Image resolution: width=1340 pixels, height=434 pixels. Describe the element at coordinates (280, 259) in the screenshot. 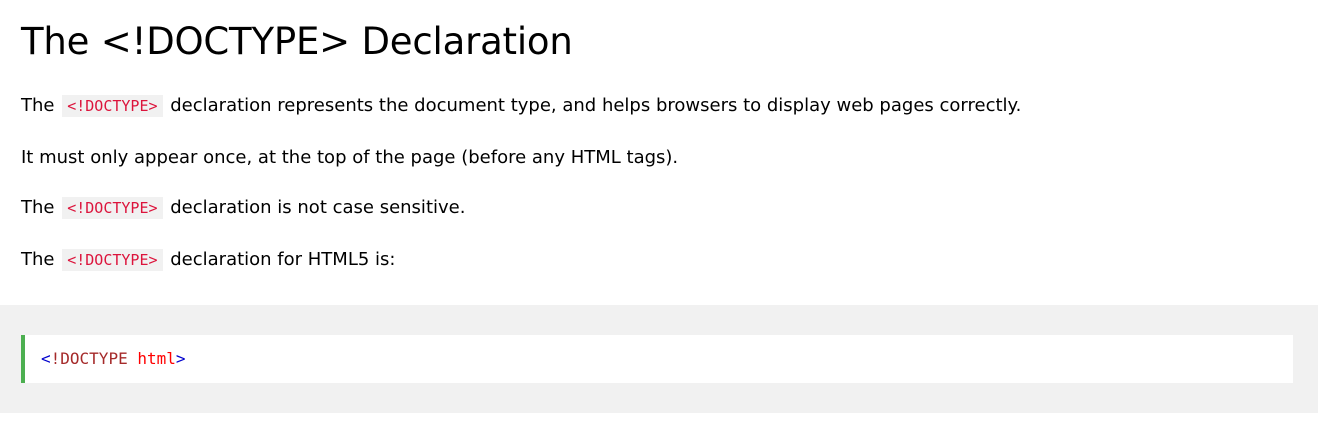

I see `paragraph-text: declaration for HTML5 is:` at that location.